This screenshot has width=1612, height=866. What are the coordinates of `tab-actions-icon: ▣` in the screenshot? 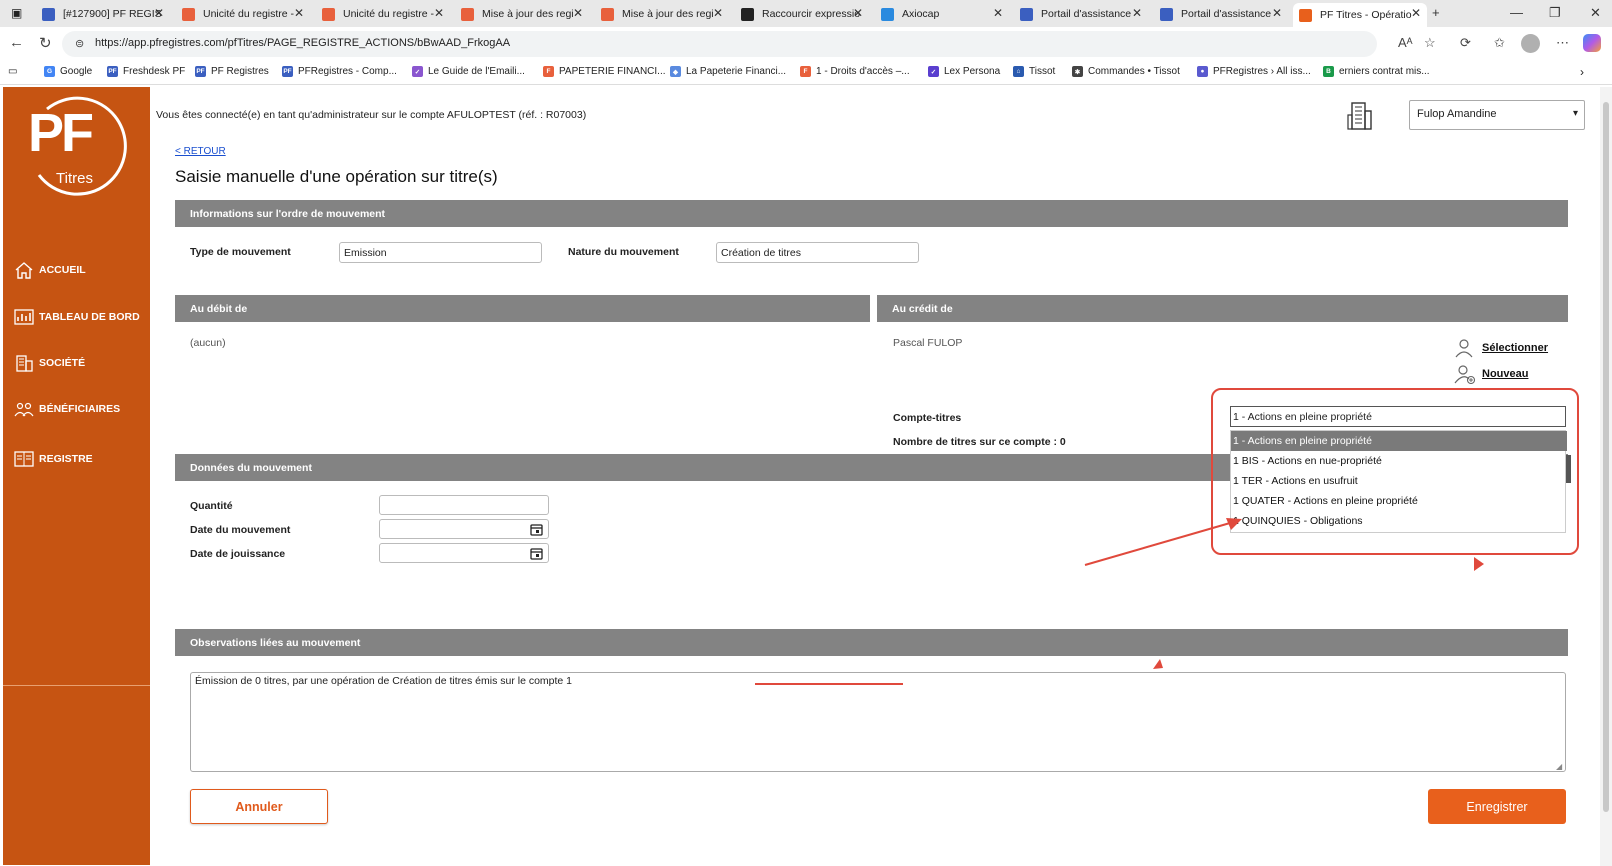 It's located at (16, 13).